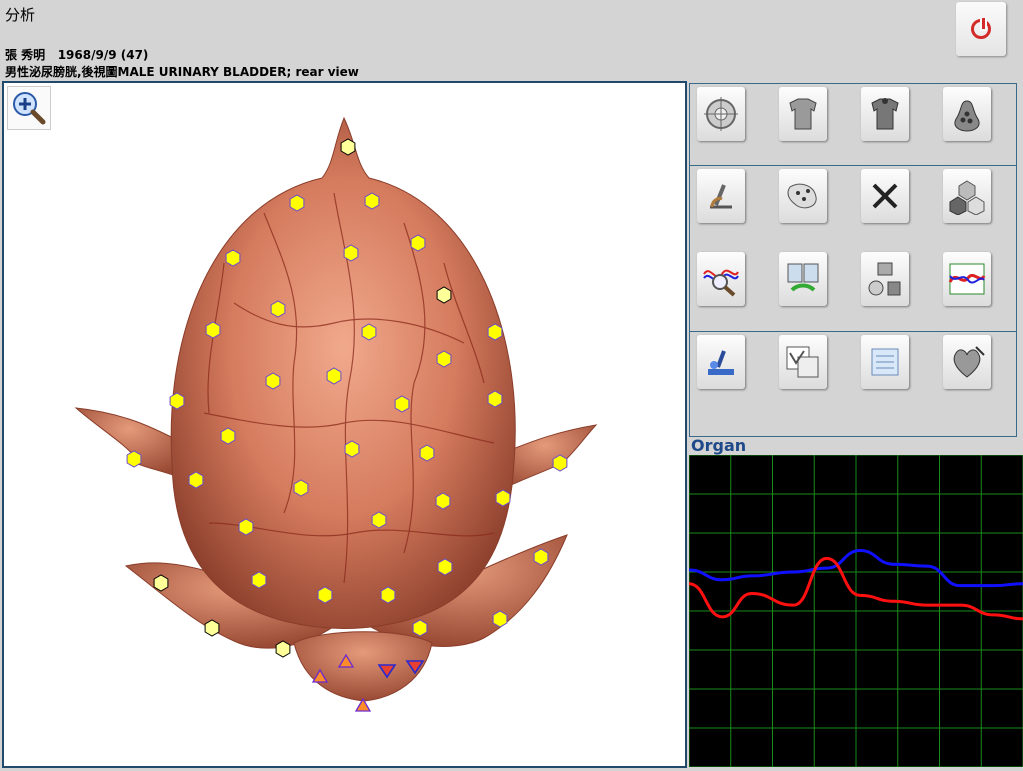  I want to click on heart-button, so click(967, 362).